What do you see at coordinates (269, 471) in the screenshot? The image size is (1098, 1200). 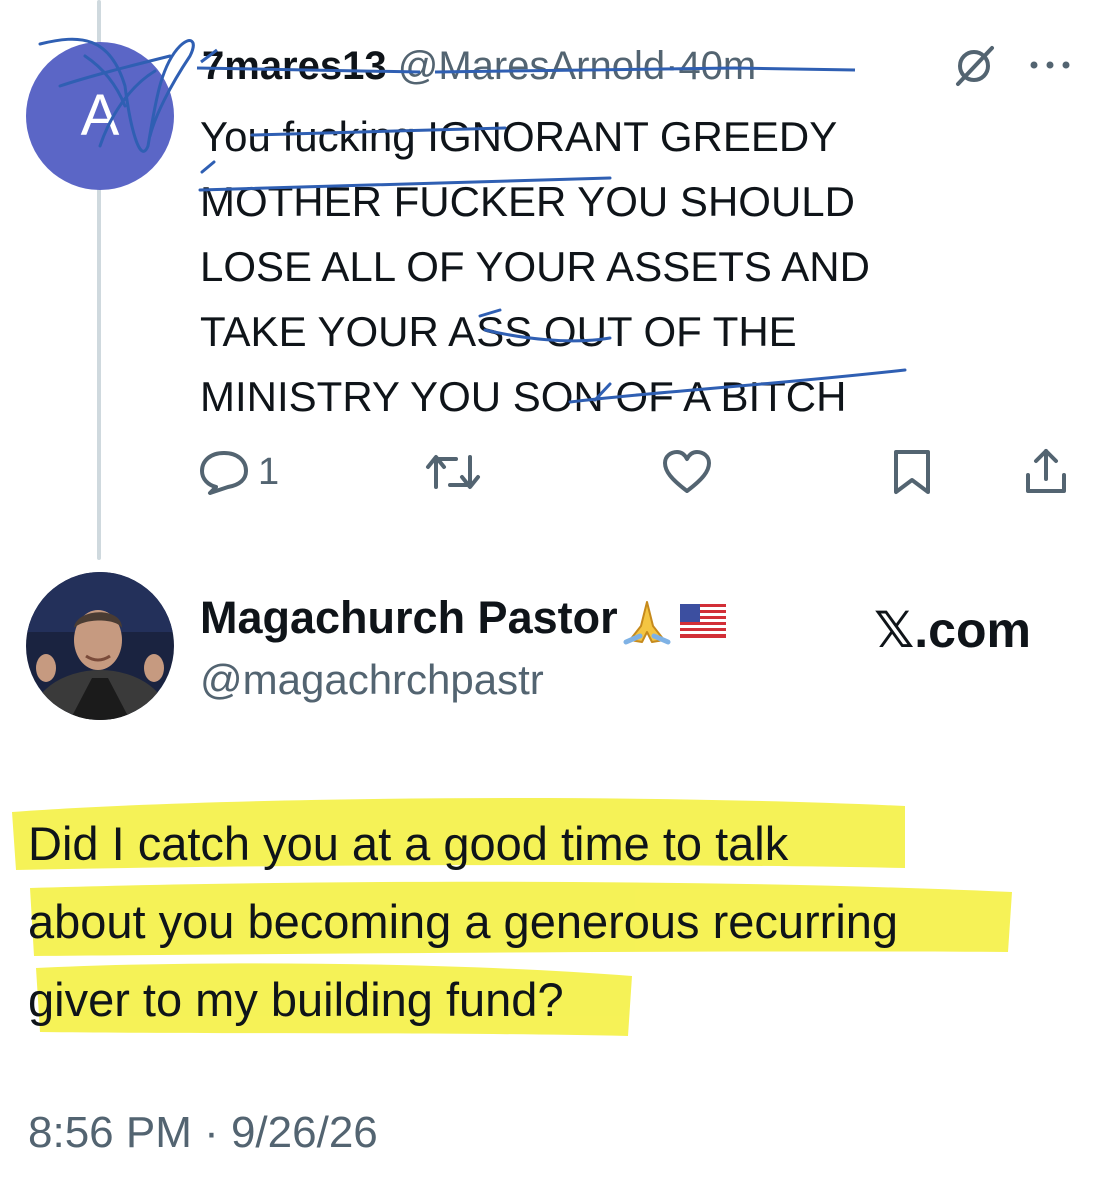 I see `reply-count: 1` at bounding box center [269, 471].